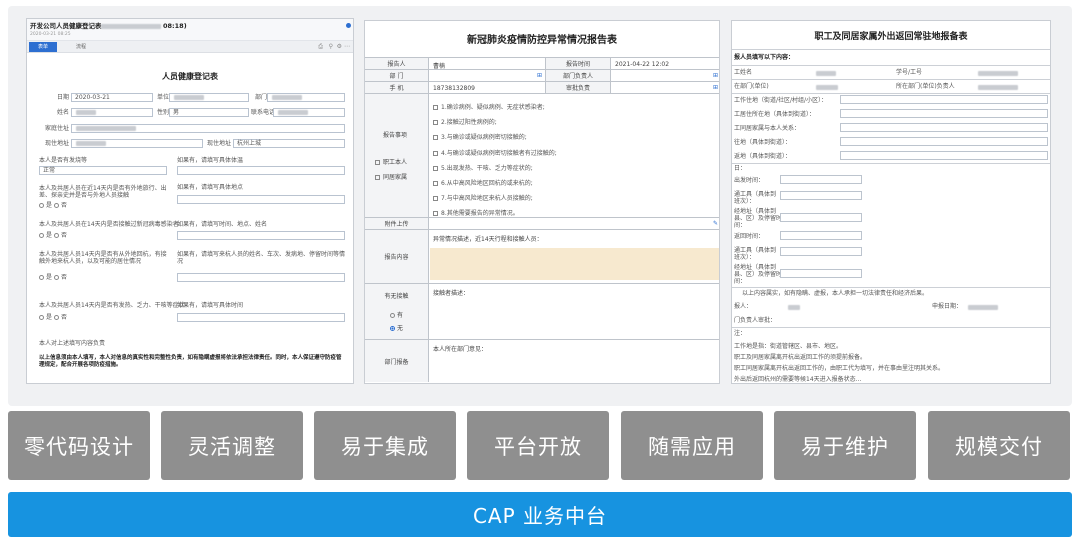 This screenshot has width=1080, height=549. I want to click on date-field: 2020-03-21, so click(112, 97).